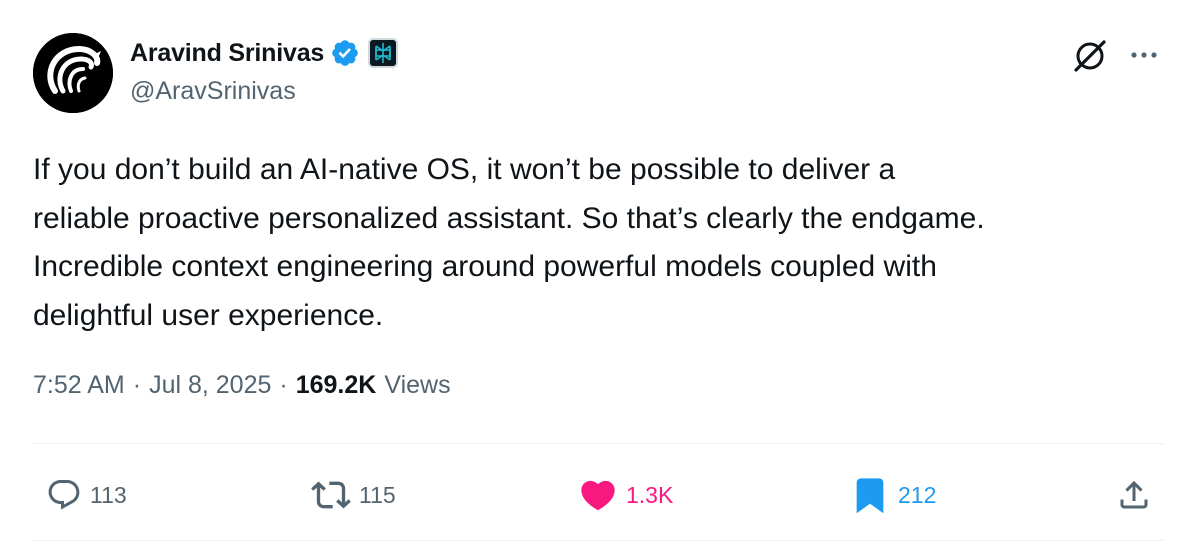 Image resolution: width=1196 pixels, height=556 pixels. What do you see at coordinates (227, 53) in the screenshot?
I see `author-display-name: Aravind Srinivas` at bounding box center [227, 53].